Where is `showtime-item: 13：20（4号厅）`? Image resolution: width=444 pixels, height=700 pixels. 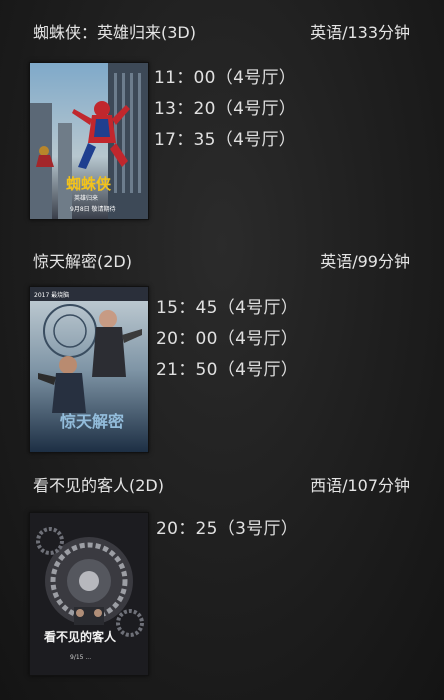
showtime-item: 13：20（4号厅） is located at coordinates (225, 113).